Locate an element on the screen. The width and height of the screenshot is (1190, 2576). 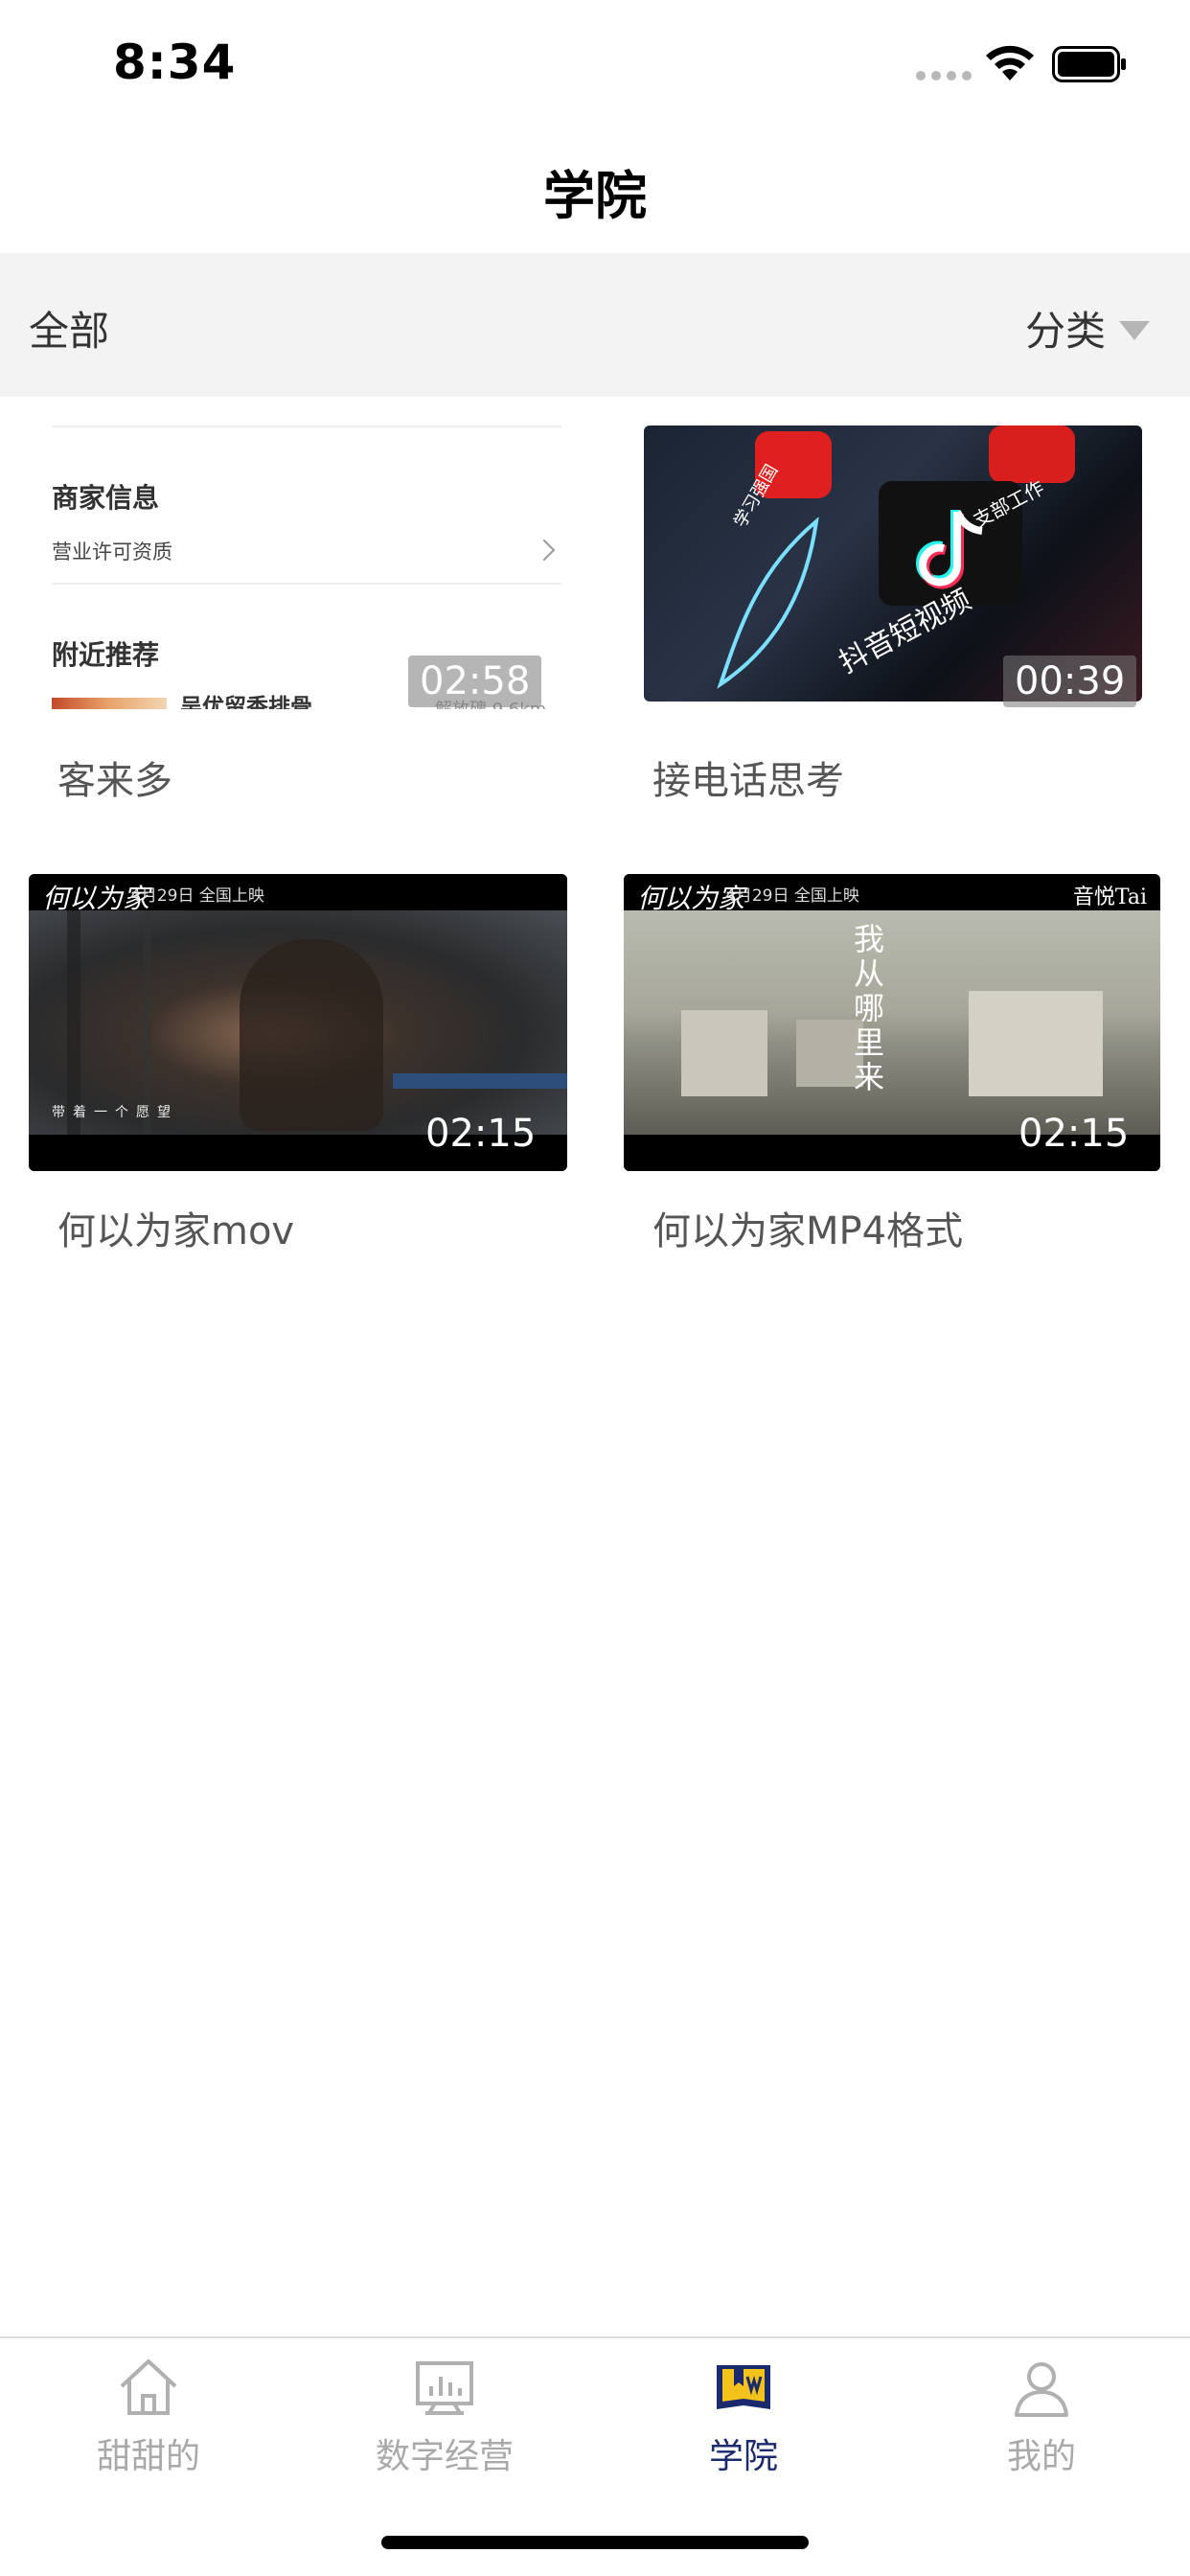
video-thumbnail: 何以为家 4月29日 全国上映 音悦Tai 我从哪里来 02:15 is located at coordinates (892, 1023).